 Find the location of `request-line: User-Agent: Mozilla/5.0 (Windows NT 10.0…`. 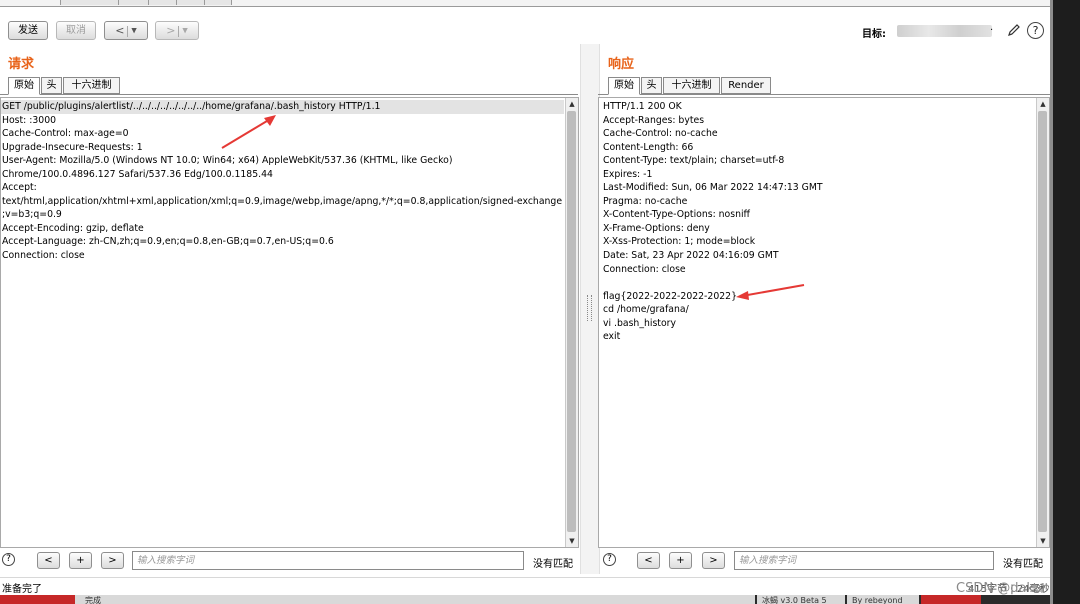

request-line: User-Agent: Mozilla/5.0 (Windows NT 10.0… is located at coordinates (227, 161).